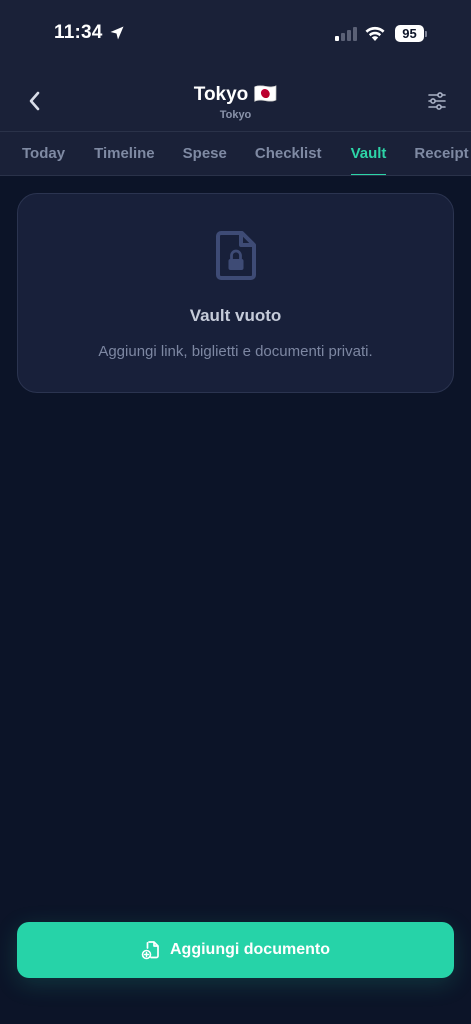  Describe the element at coordinates (78, 32) in the screenshot. I see `time-text: 11:34` at that location.